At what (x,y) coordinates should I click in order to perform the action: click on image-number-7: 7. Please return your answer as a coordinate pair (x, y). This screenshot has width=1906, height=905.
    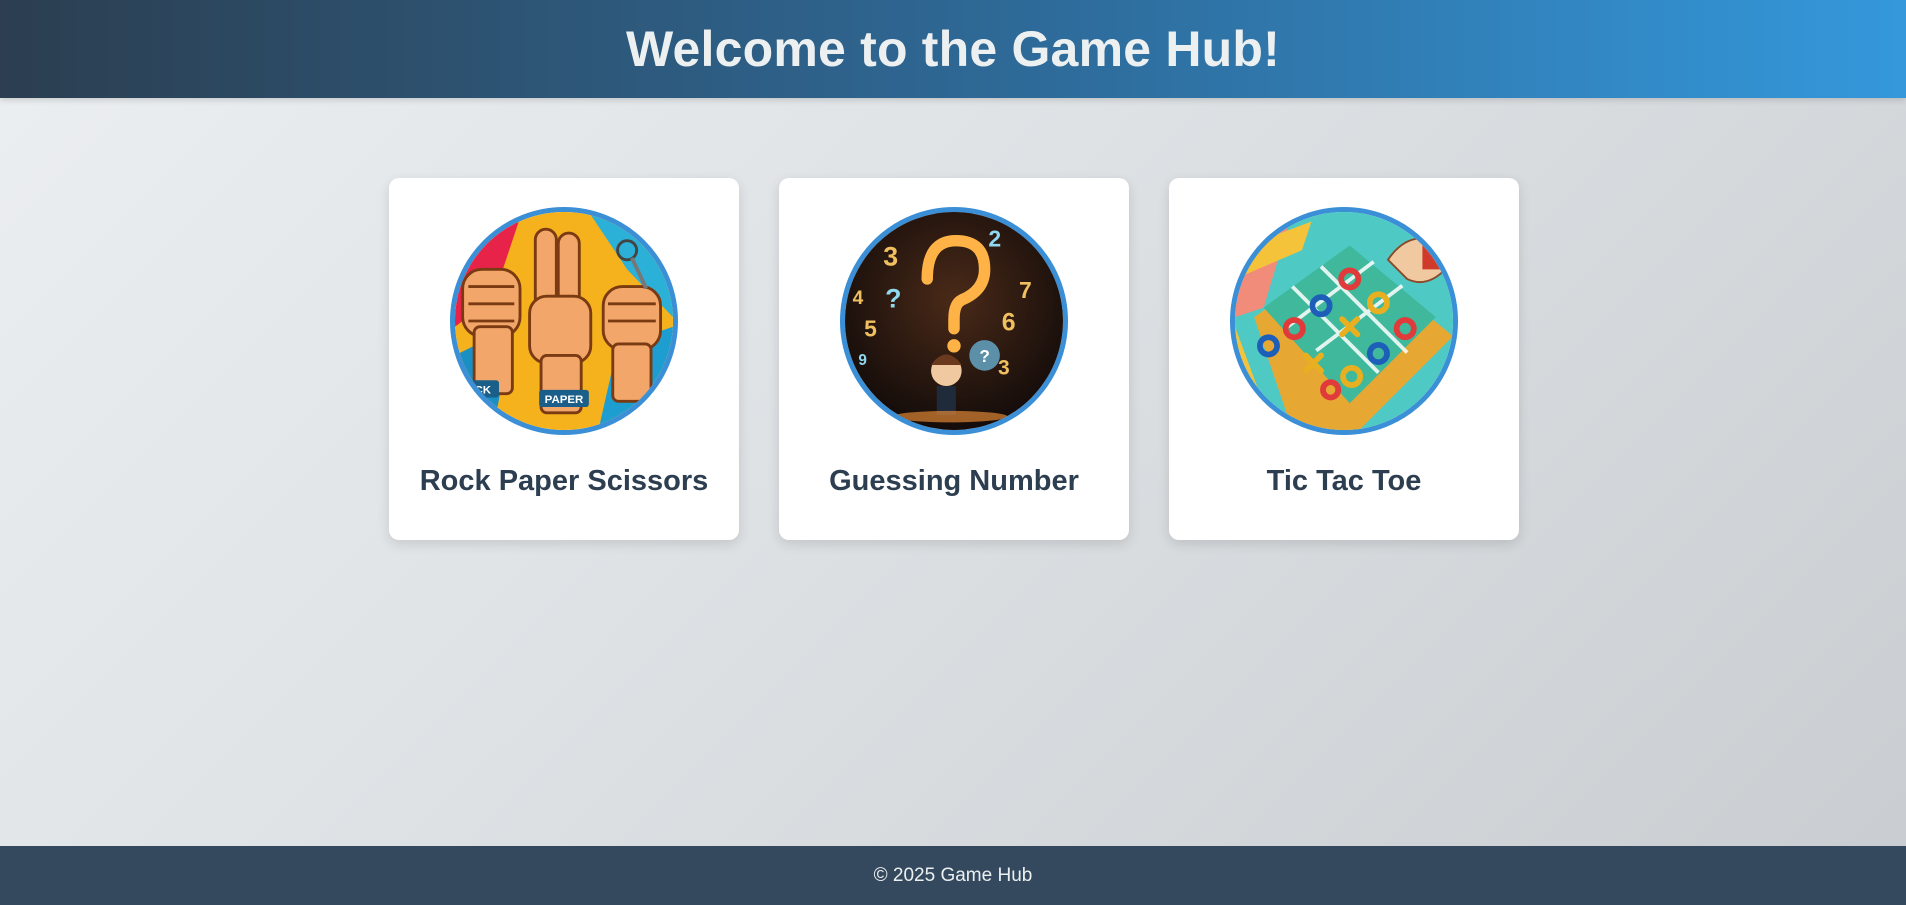
    Looking at the image, I should click on (1025, 290).